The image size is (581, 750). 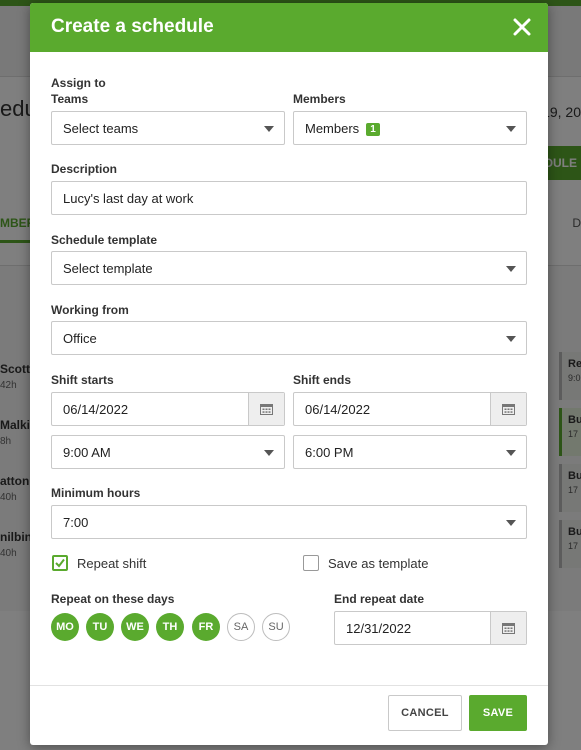 I want to click on shift-start-date-value: 06/14/2022, so click(x=96, y=409).